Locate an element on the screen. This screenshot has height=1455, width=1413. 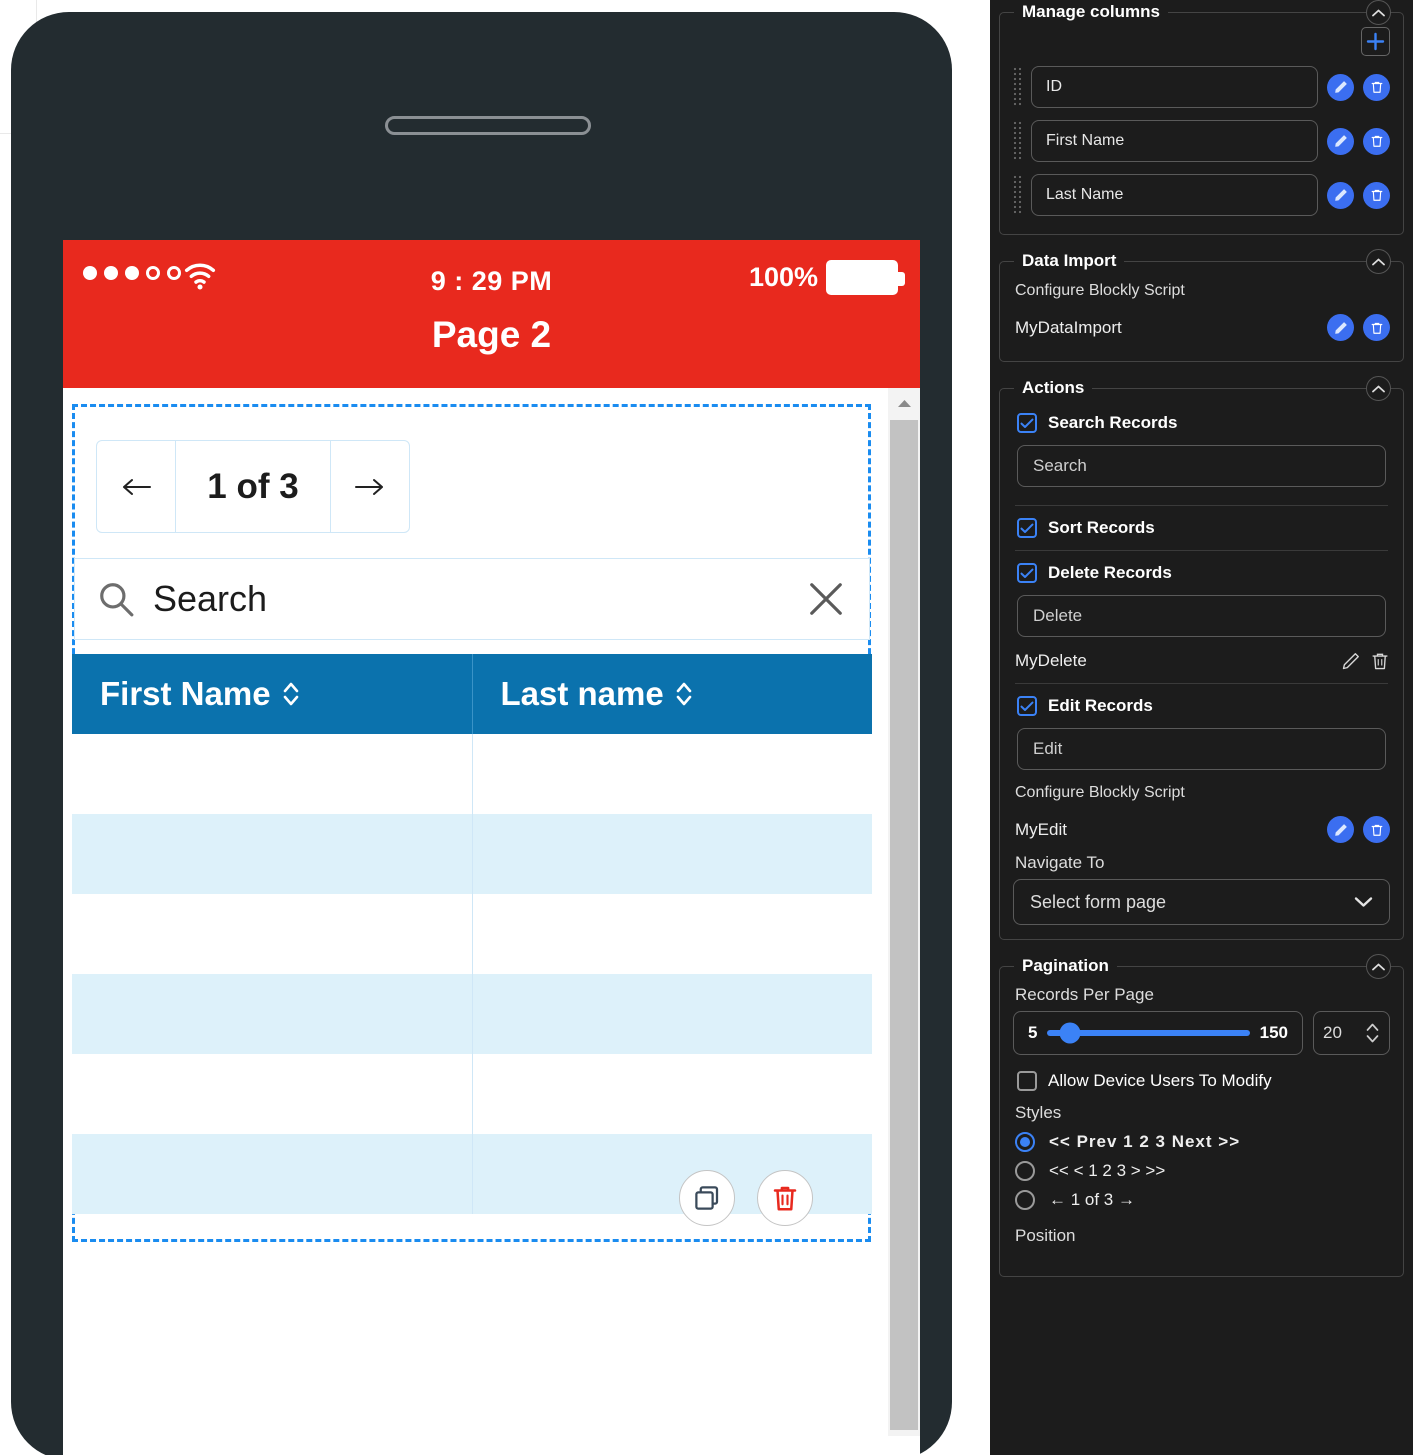
slider-thumb is located at coordinates (1070, 1033).